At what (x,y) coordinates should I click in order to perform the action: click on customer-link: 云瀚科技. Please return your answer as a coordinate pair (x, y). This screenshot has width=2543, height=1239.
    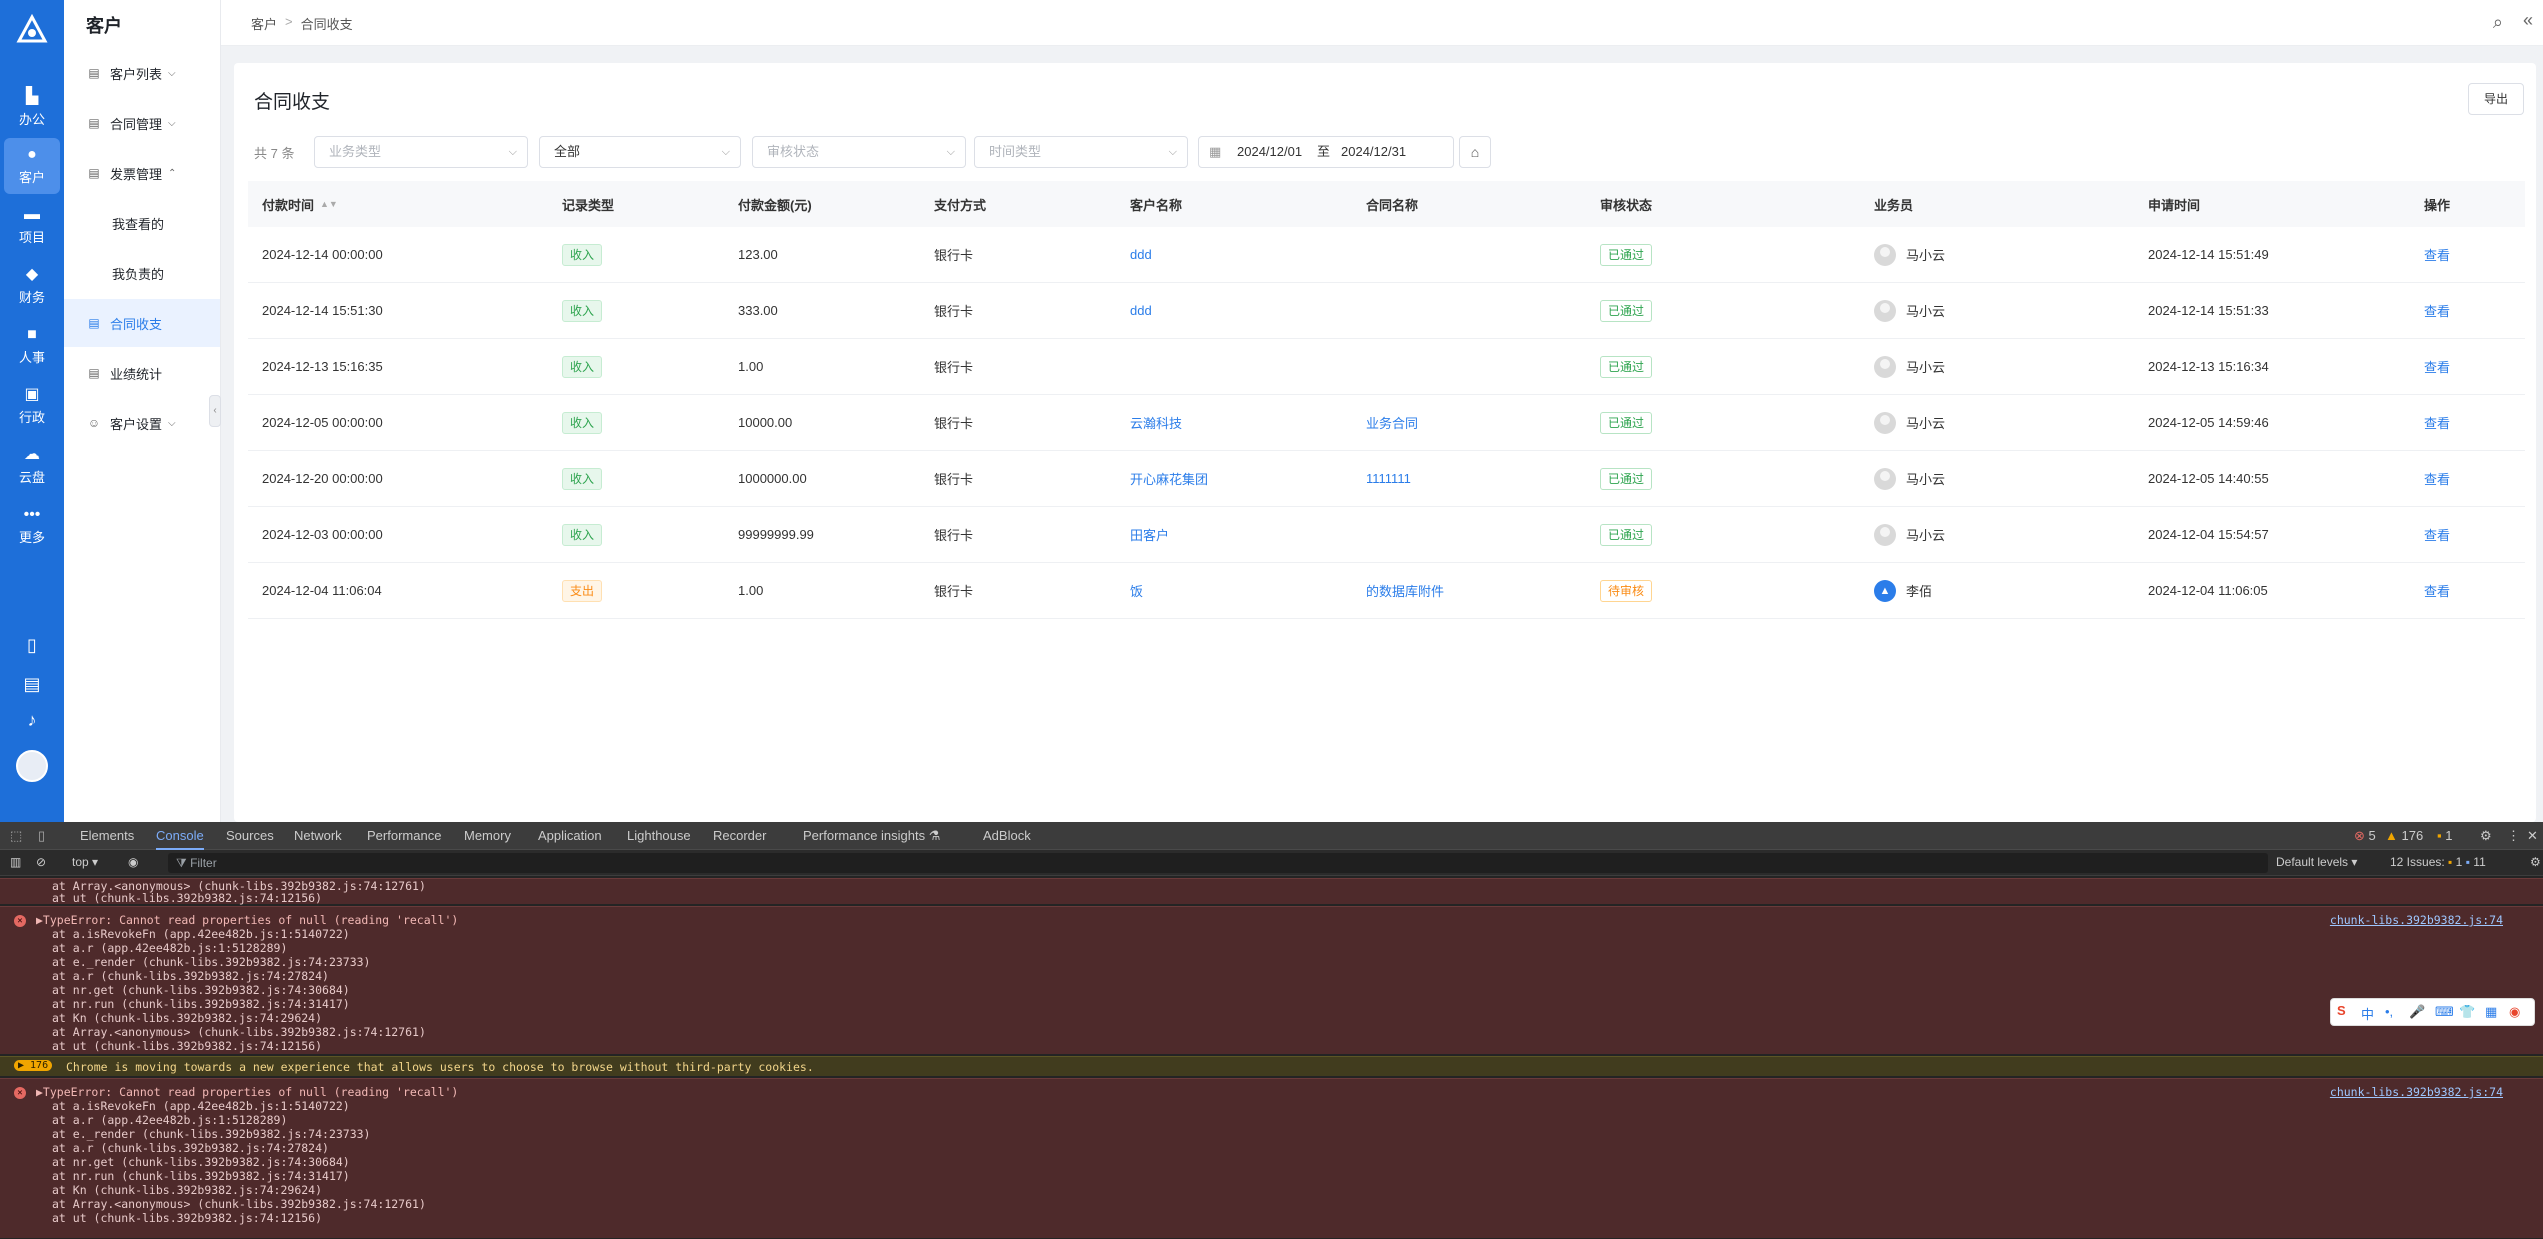
    Looking at the image, I should click on (1156, 422).